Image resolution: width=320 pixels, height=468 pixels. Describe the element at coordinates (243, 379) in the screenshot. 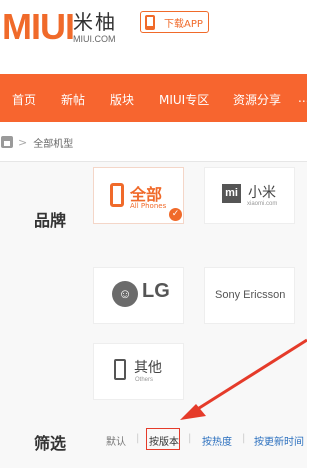

I see `annotation-arrow-icon` at that location.